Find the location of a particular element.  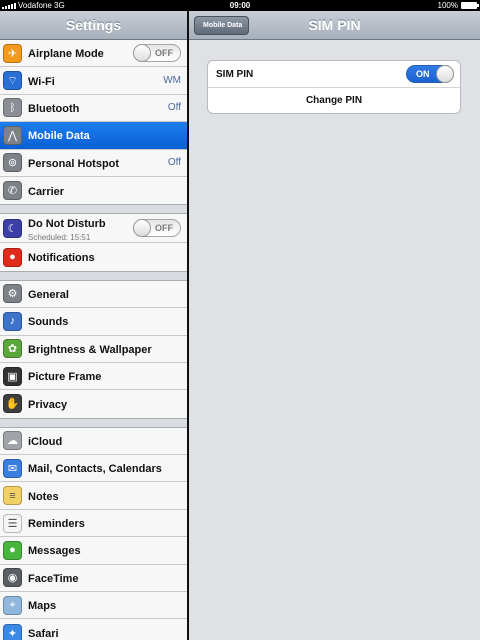

sidebar-item-mail-contacts-calendars: ✉ Mail, Contacts, Calendars is located at coordinates (93, 469).